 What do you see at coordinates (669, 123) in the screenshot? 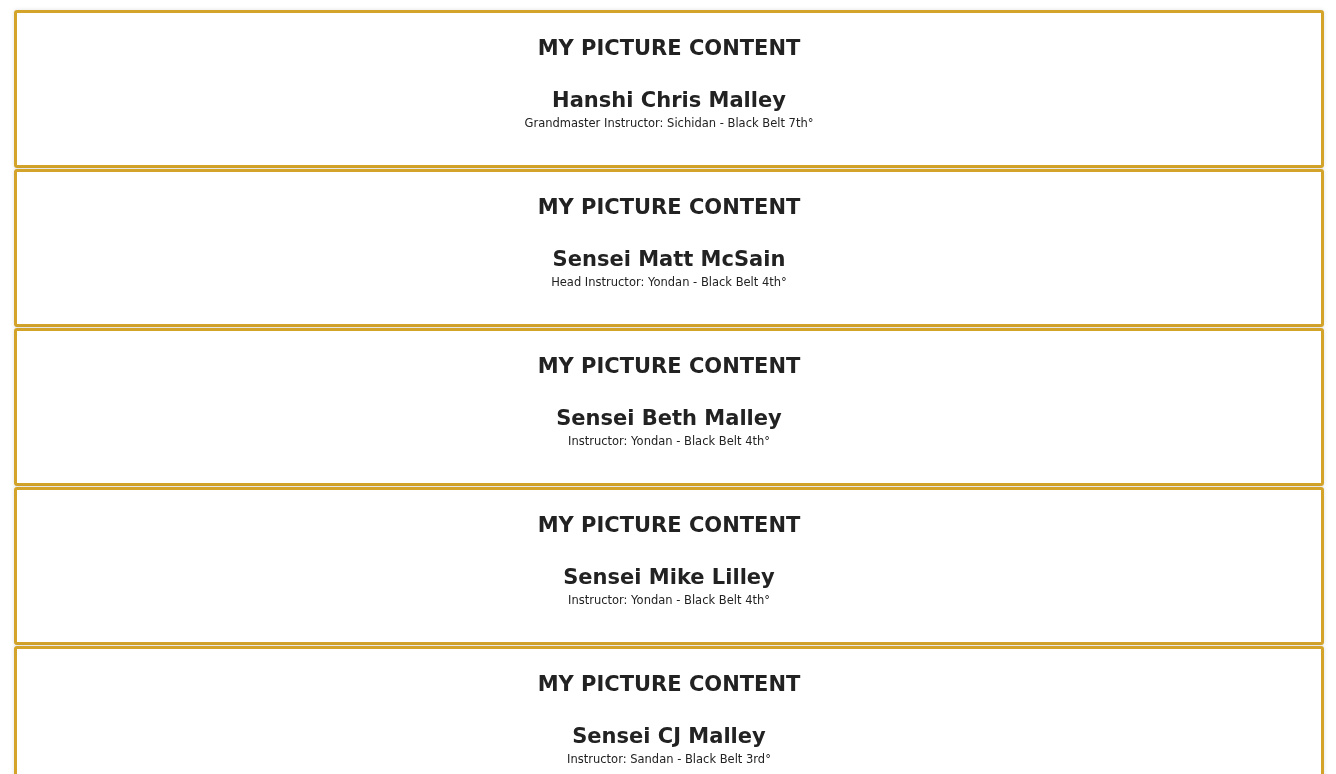
I see `instructor-rank: Grandmaster Instructor: Sichidan - Black Belt 7th°` at bounding box center [669, 123].